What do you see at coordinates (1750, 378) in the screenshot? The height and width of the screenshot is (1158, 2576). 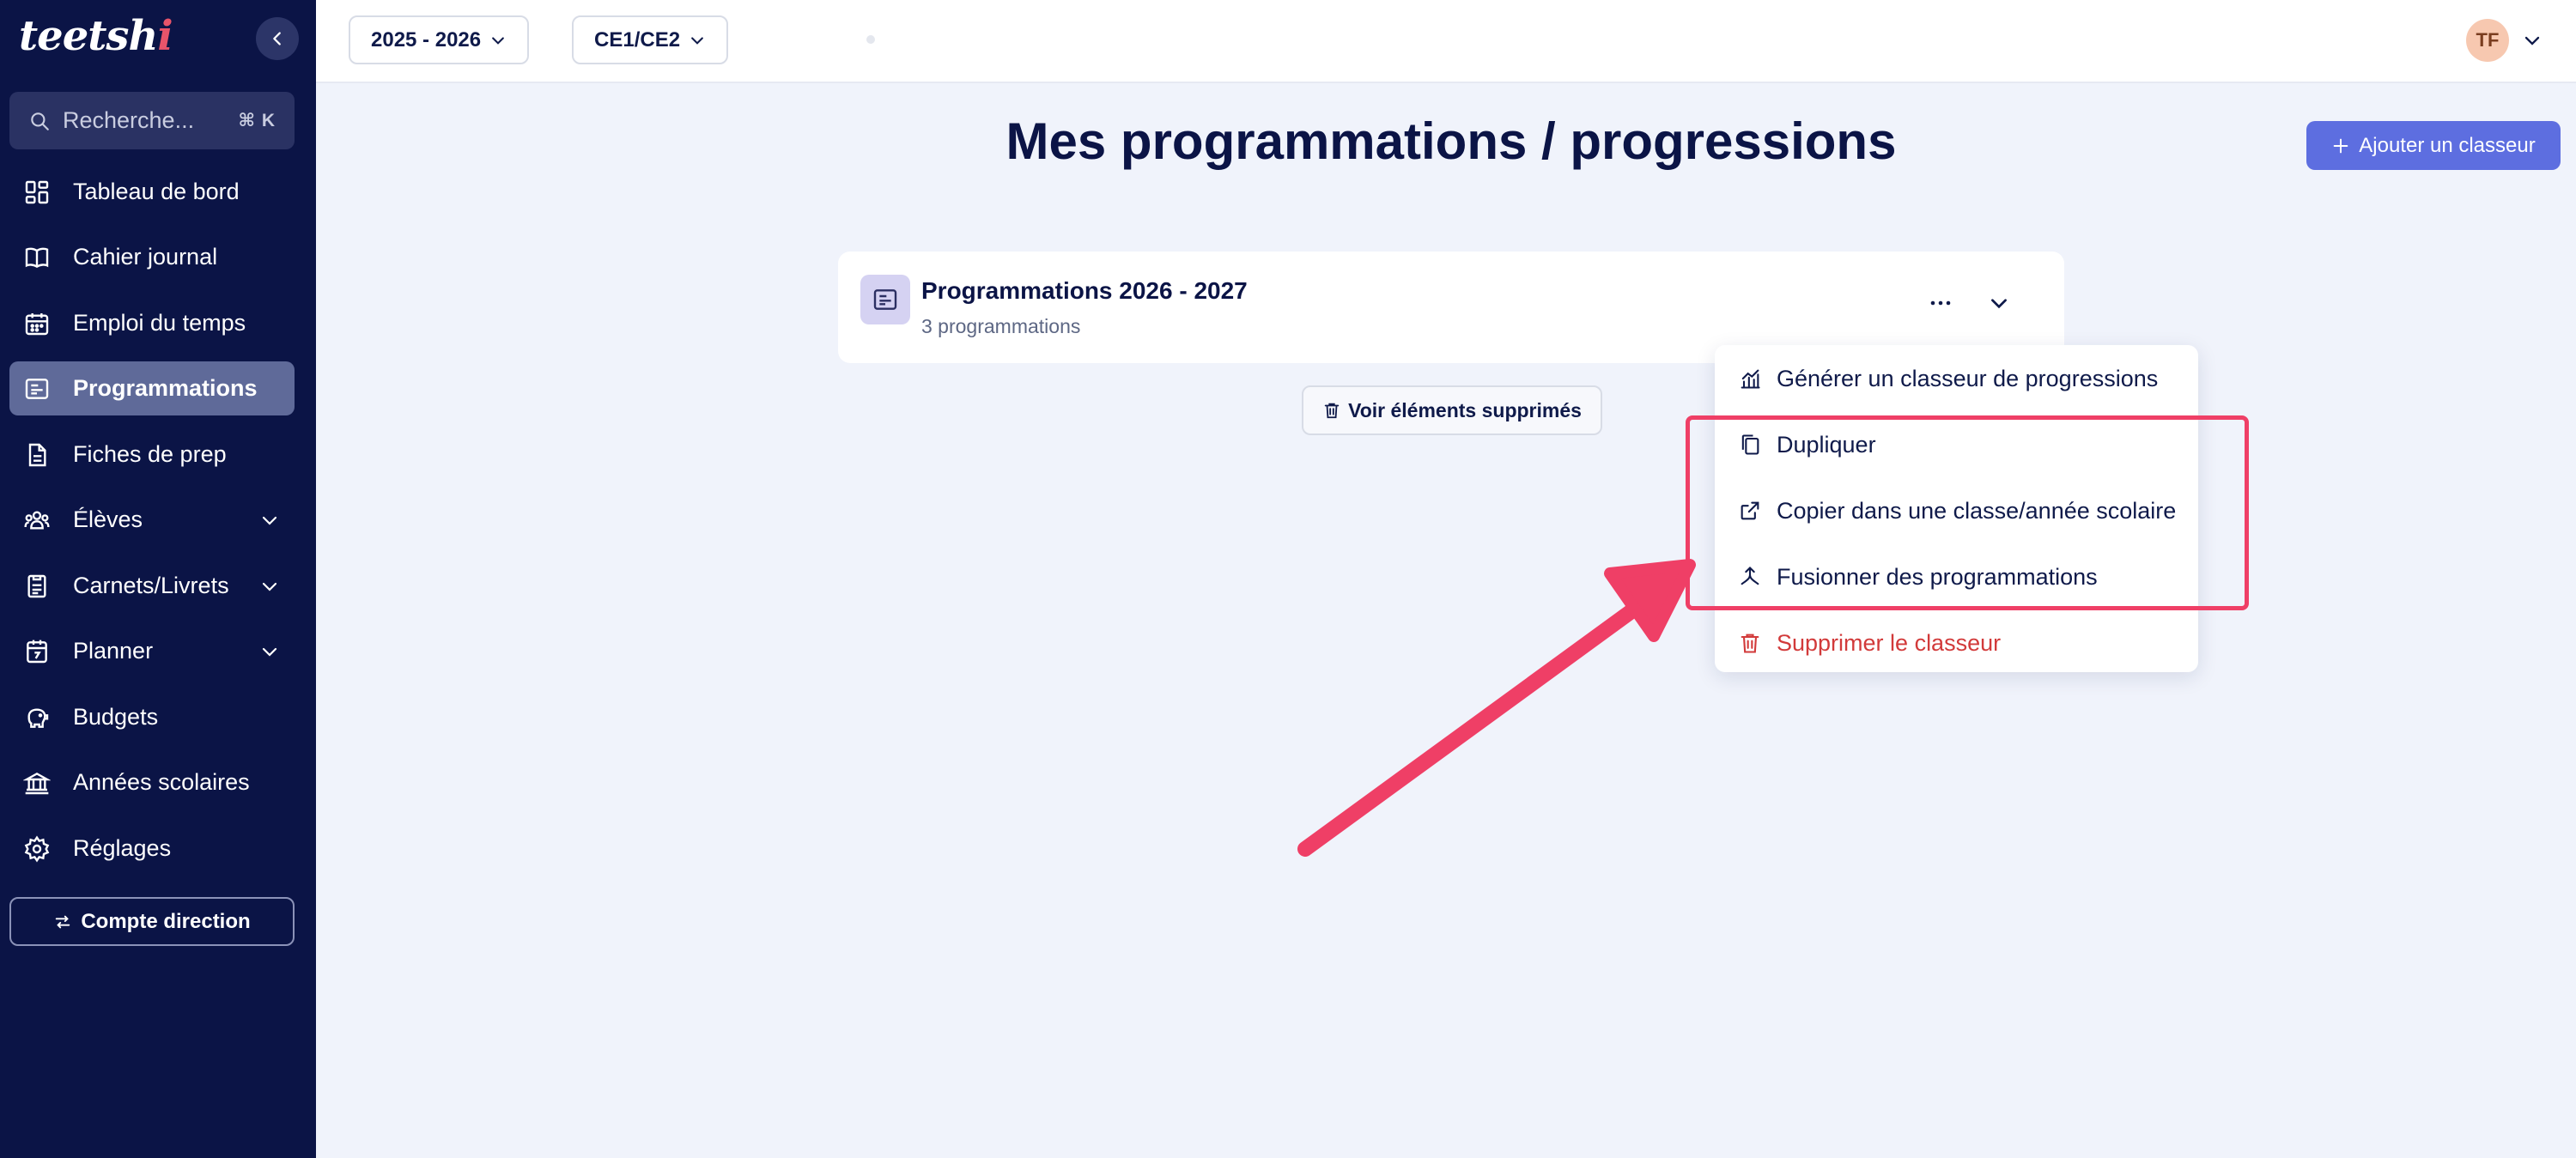 I see `chart-icon` at bounding box center [1750, 378].